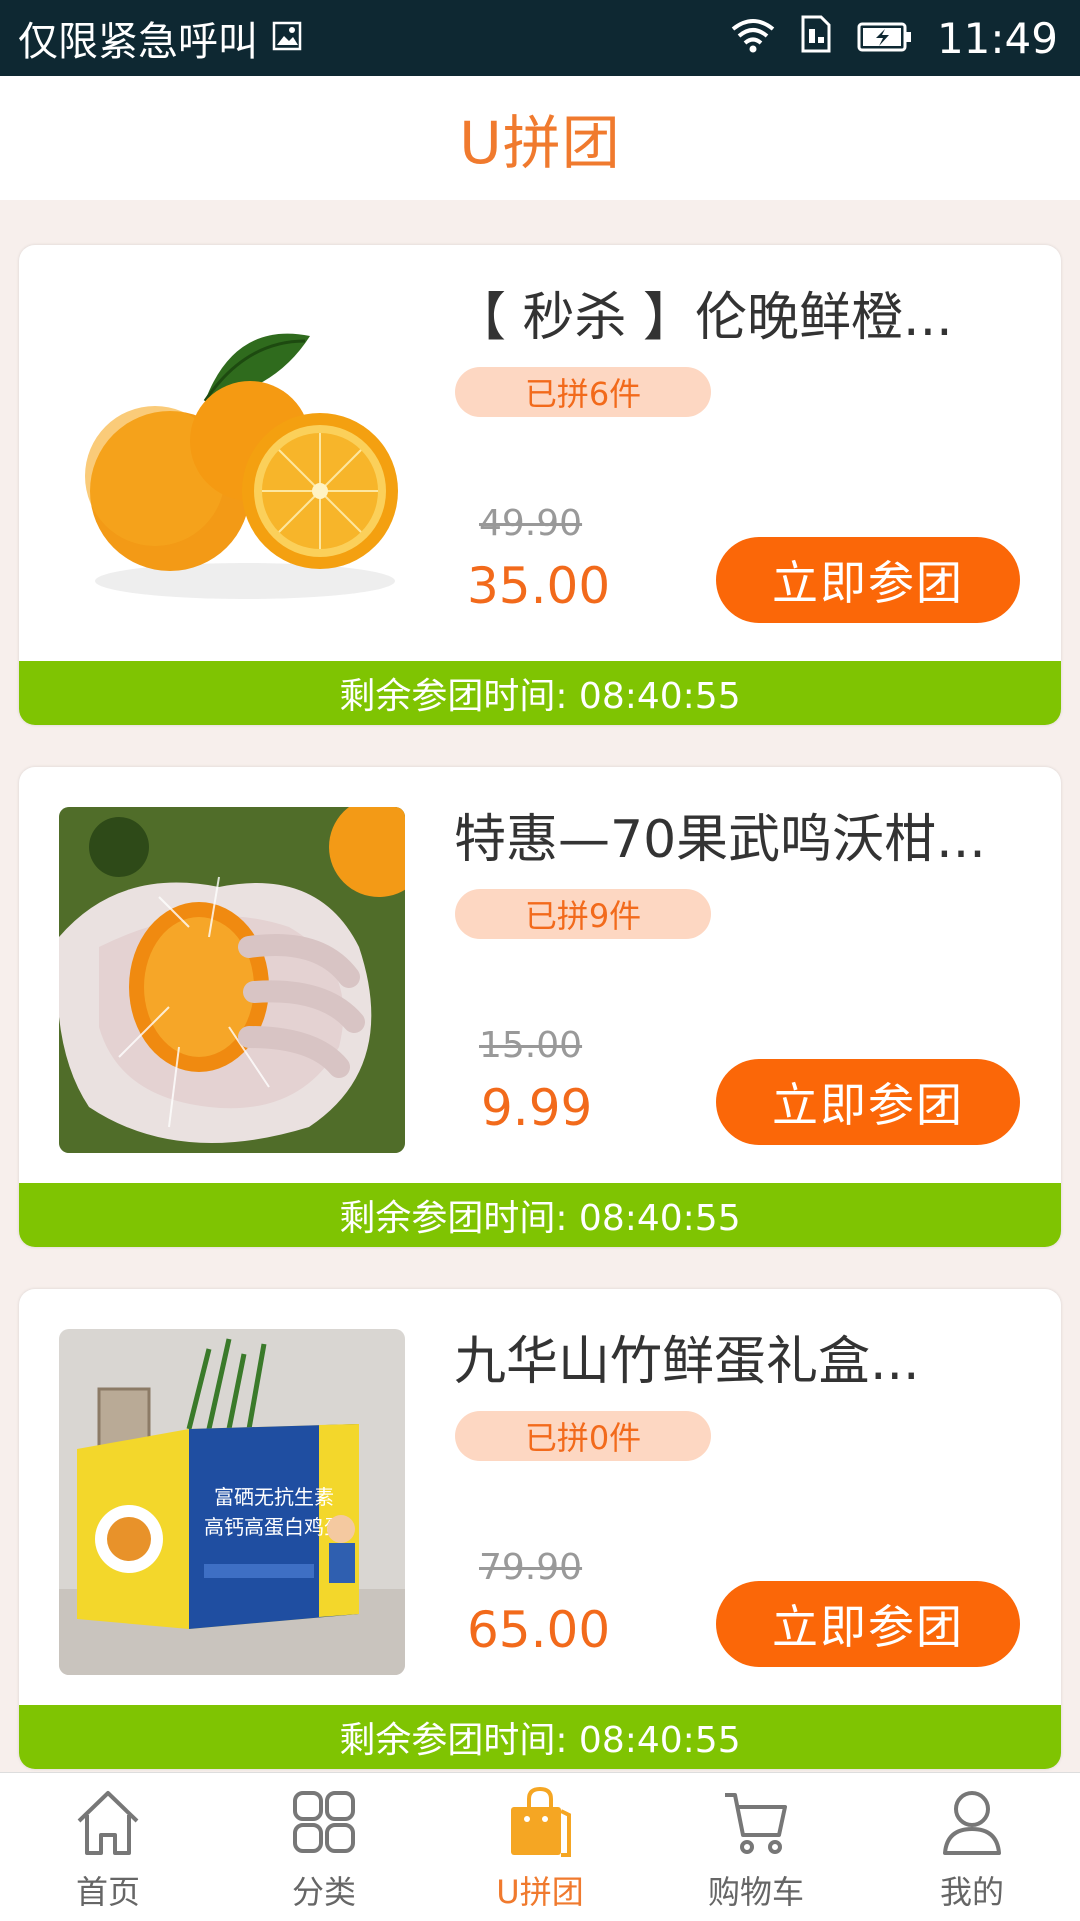  Describe the element at coordinates (539, 586) in the screenshot. I see `group-price: 35.00` at that location.